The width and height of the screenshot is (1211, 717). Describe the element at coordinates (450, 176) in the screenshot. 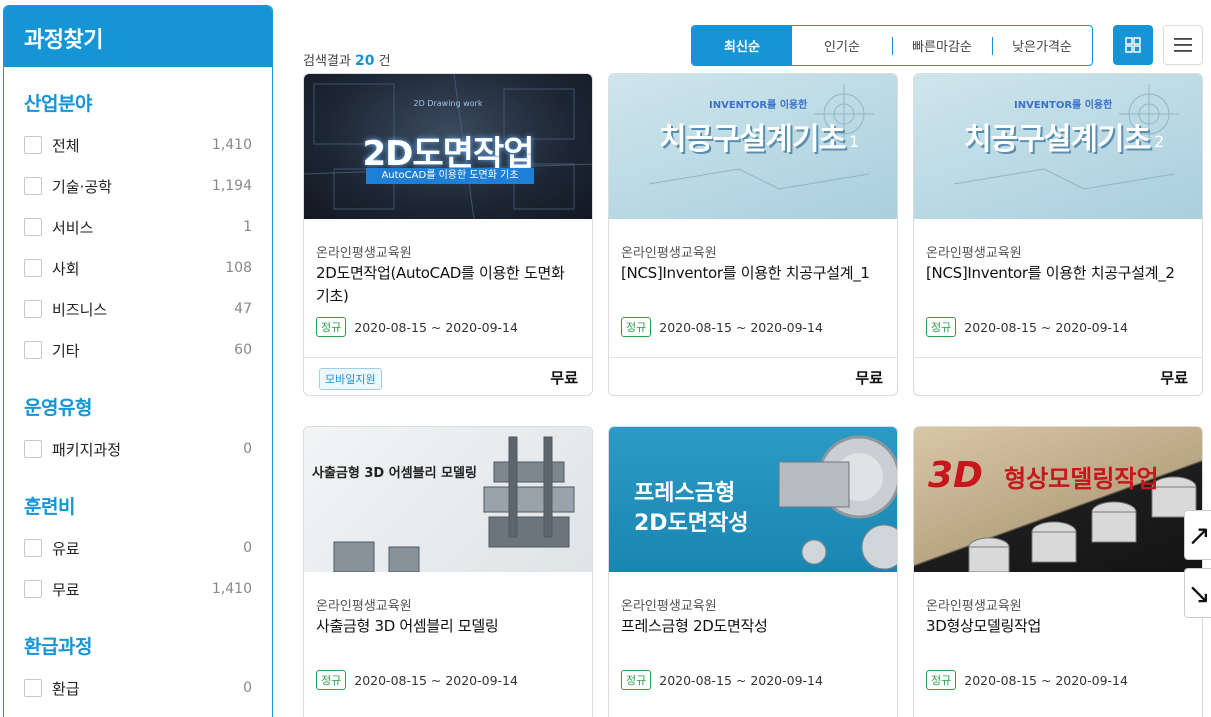

I see `thumb-subtitle: AutoCAD를 이용한 도면화 기초` at that location.